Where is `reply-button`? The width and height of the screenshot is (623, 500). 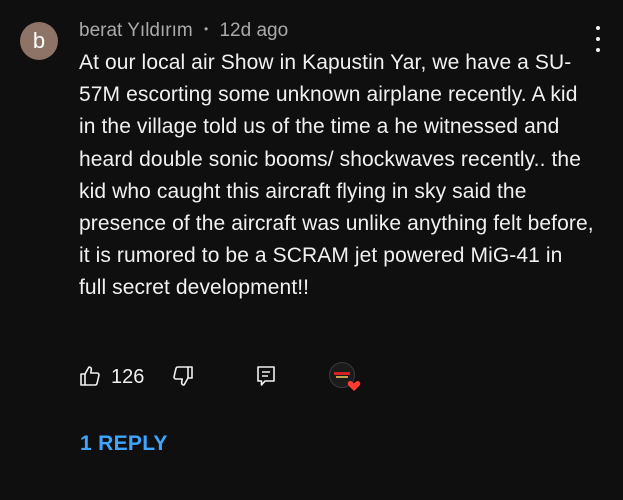
reply-button is located at coordinates (266, 378).